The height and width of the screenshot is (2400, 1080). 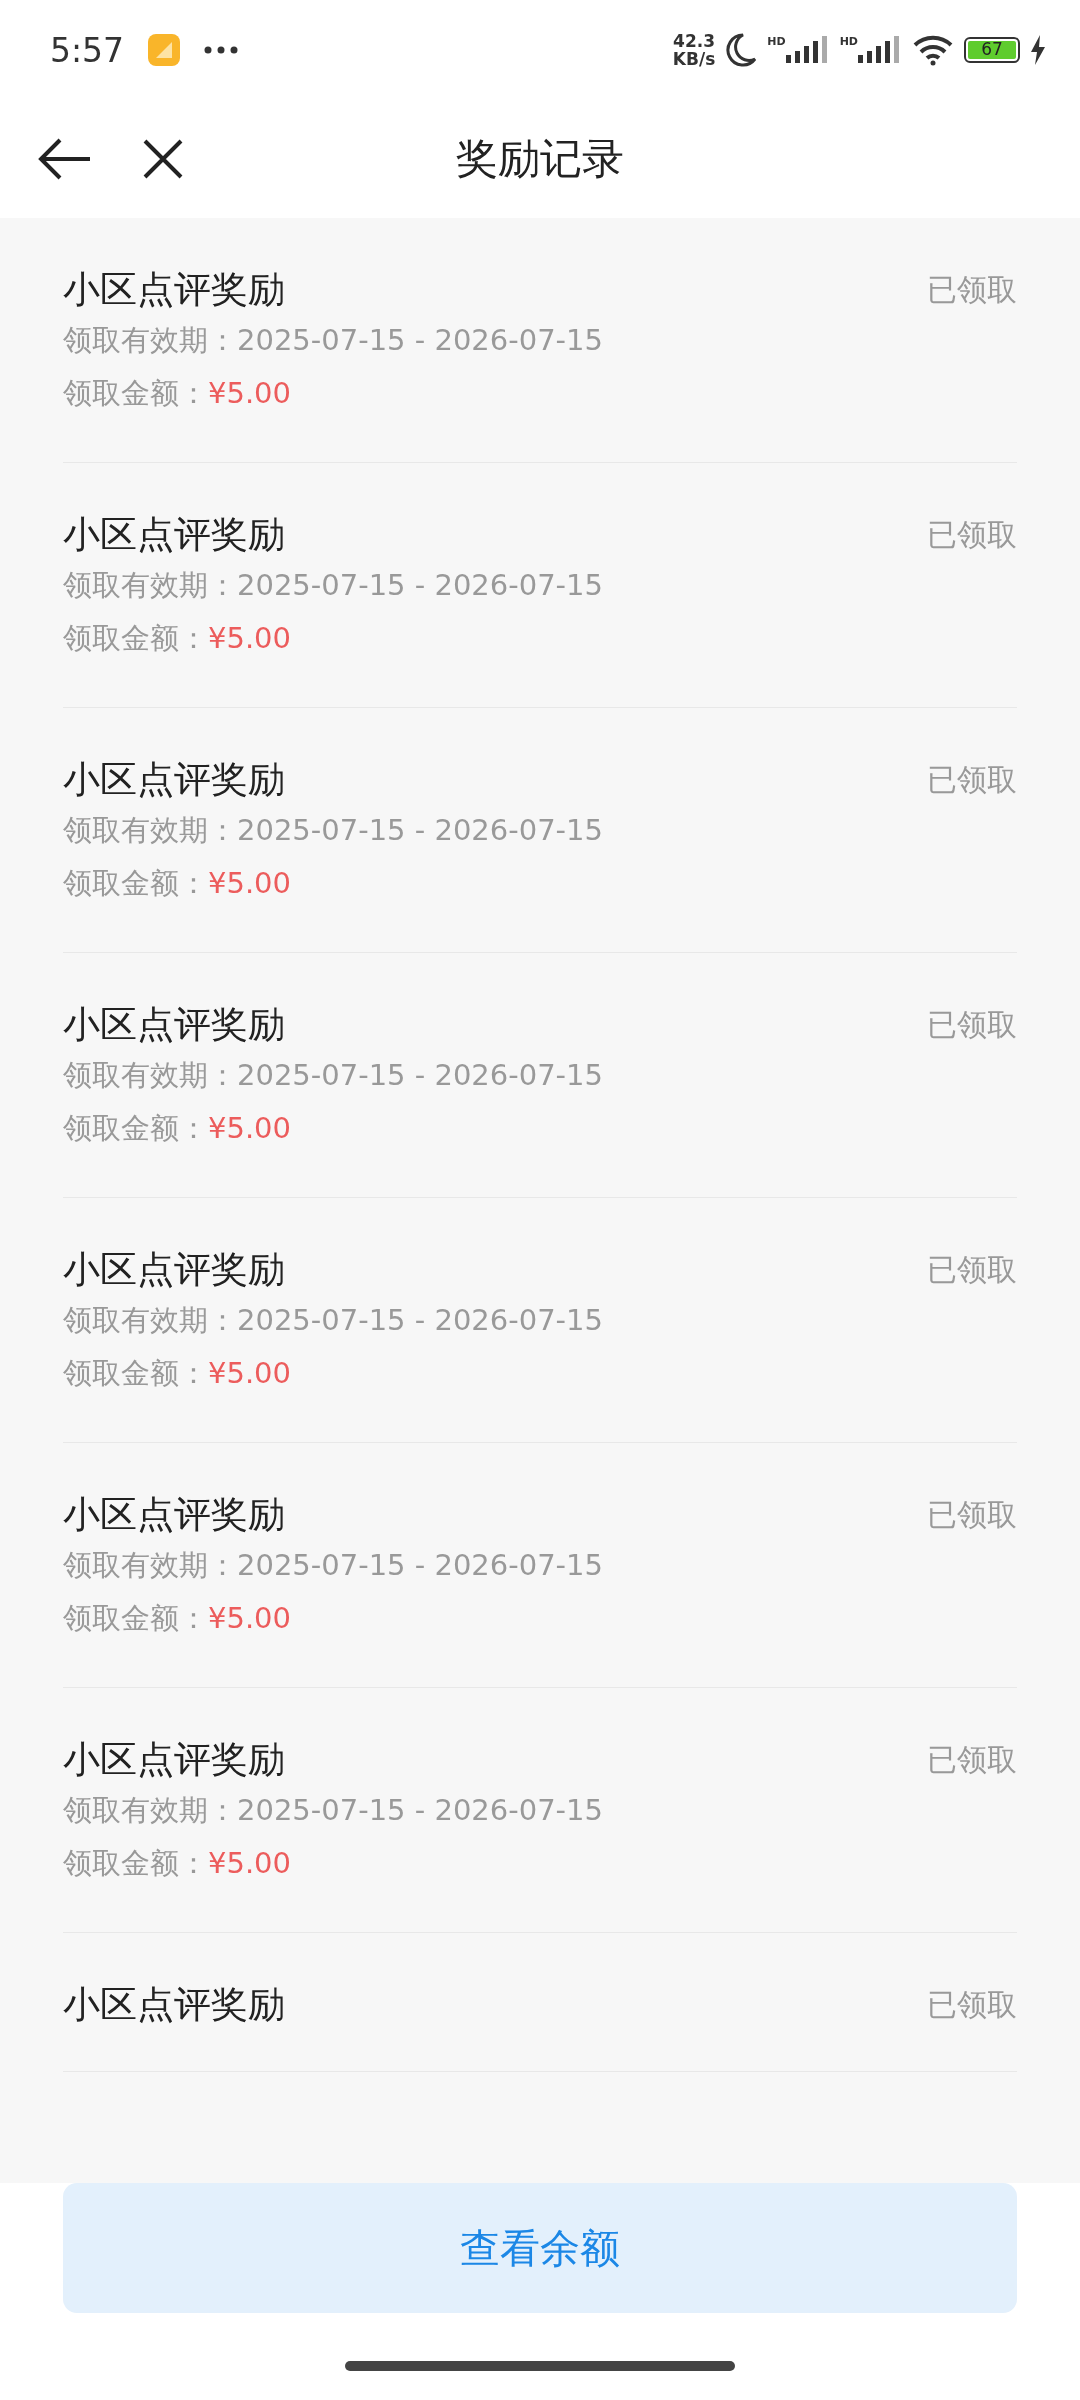 What do you see at coordinates (694, 41) in the screenshot?
I see `network-speed-value: 42.3` at bounding box center [694, 41].